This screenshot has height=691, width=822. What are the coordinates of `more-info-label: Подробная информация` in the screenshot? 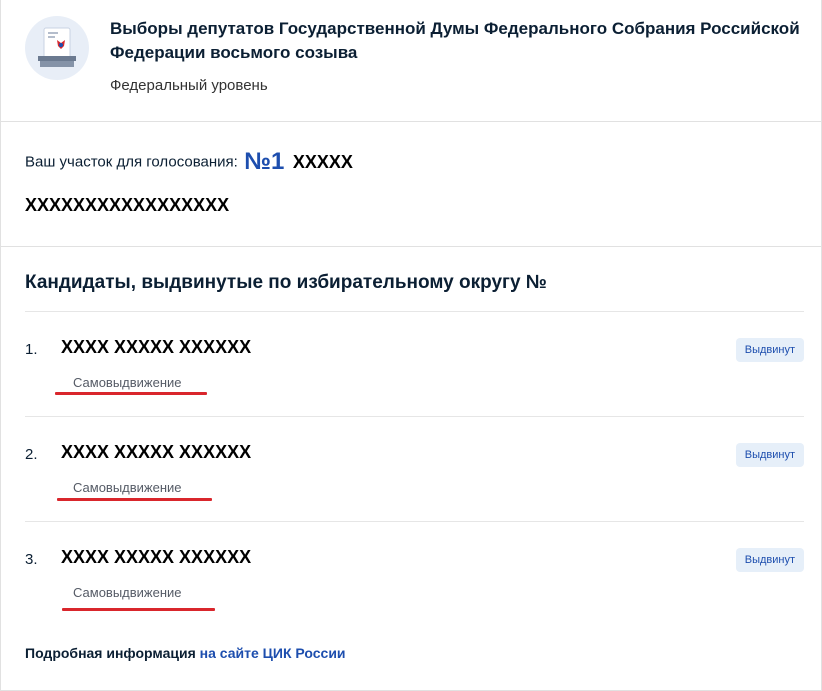 It's located at (110, 653).